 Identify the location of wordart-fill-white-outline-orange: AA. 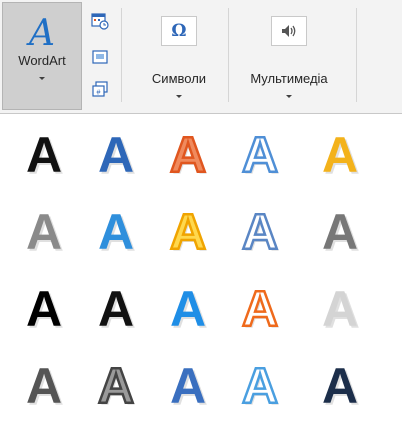
(188, 155).